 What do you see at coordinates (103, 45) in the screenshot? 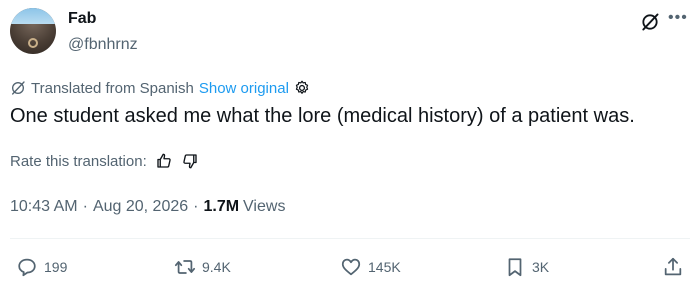
I see `author-handle: @fbnhrnz` at bounding box center [103, 45].